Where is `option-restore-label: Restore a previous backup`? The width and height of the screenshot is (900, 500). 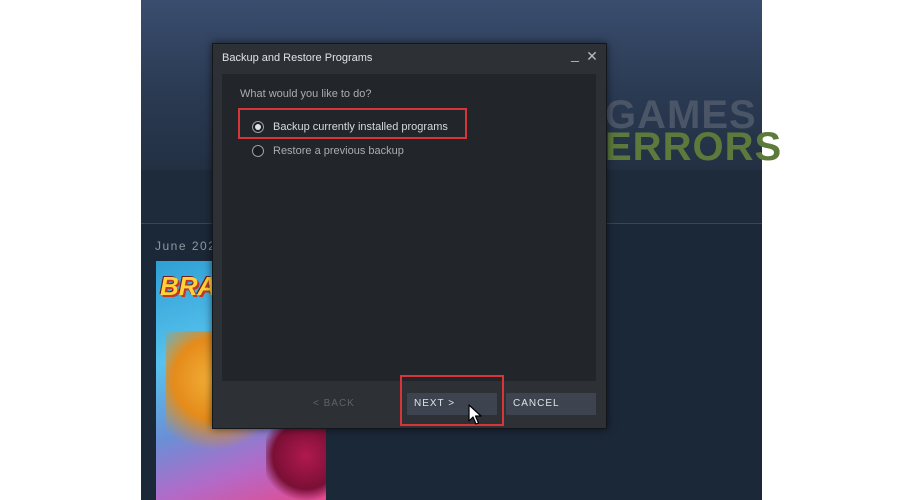
option-restore-label: Restore a previous backup is located at coordinates (338, 151).